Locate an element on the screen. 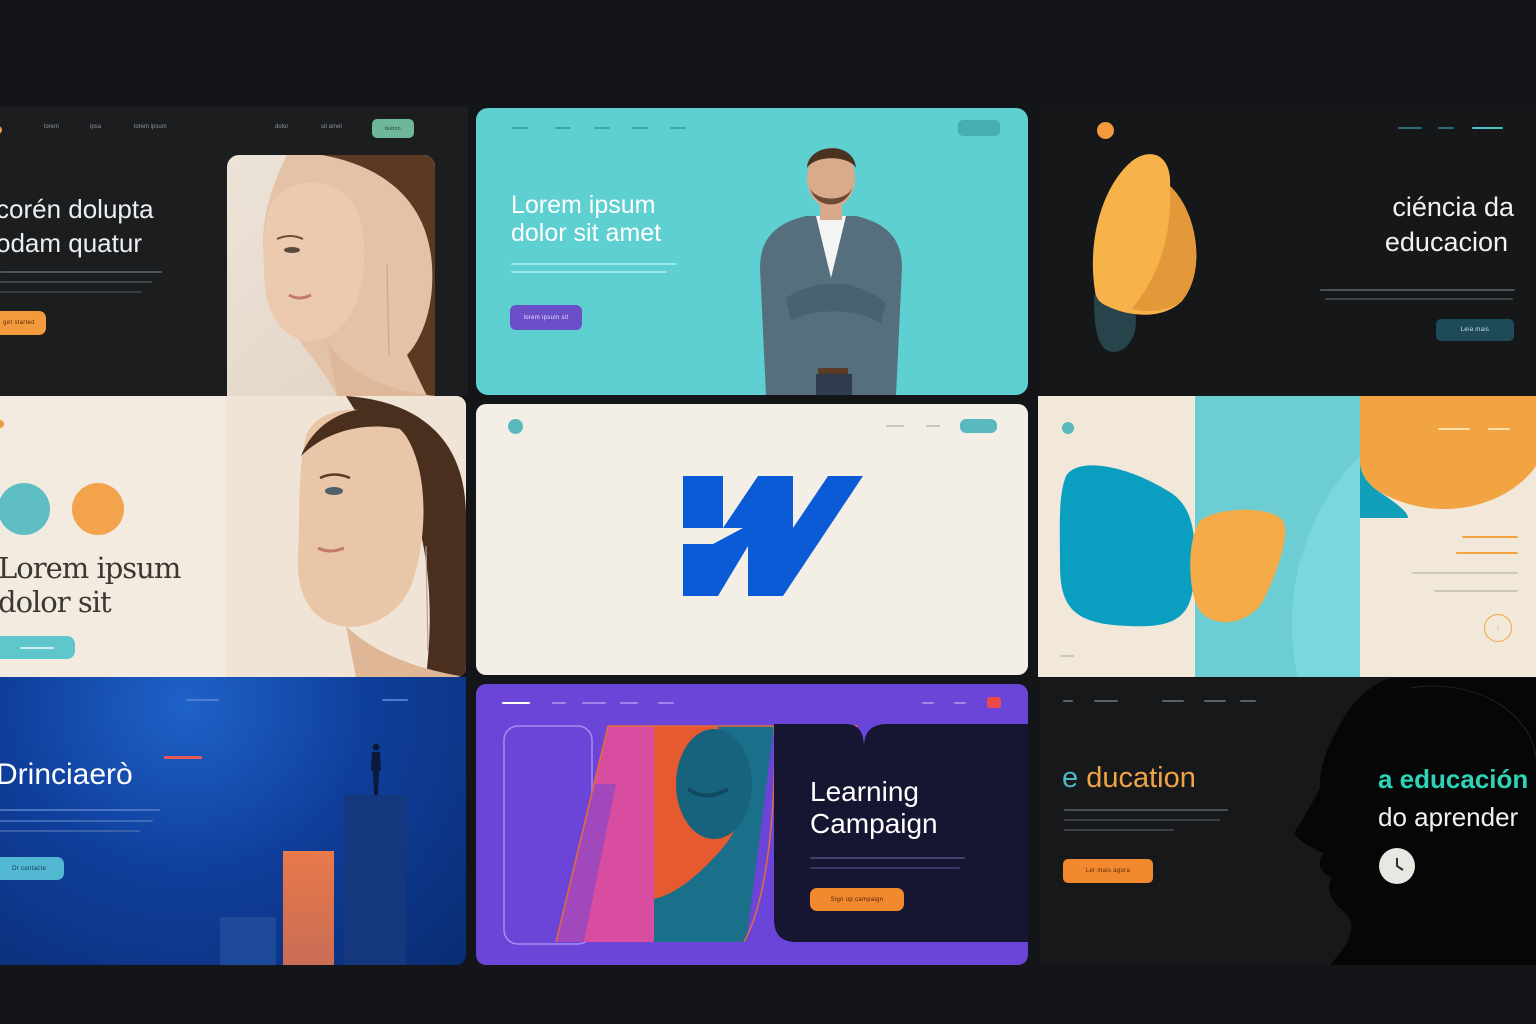  teal-circle is located at coordinates (25, 509).